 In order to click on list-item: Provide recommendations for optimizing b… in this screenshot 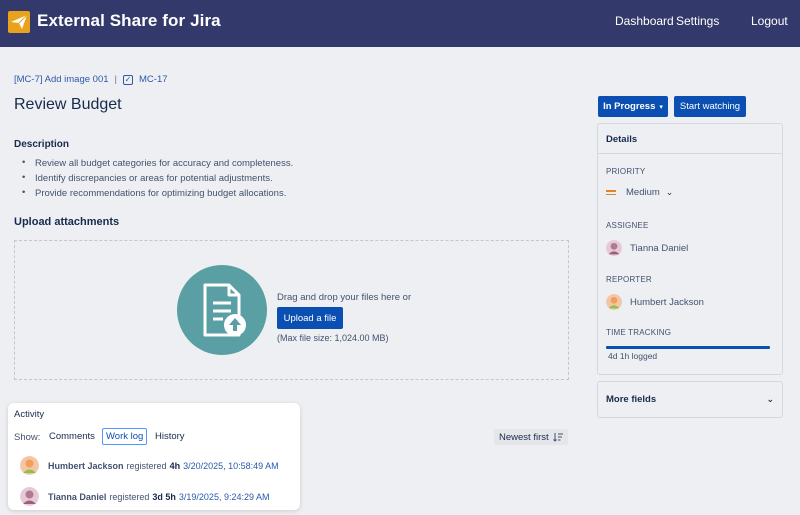, I will do `click(157, 193)`.